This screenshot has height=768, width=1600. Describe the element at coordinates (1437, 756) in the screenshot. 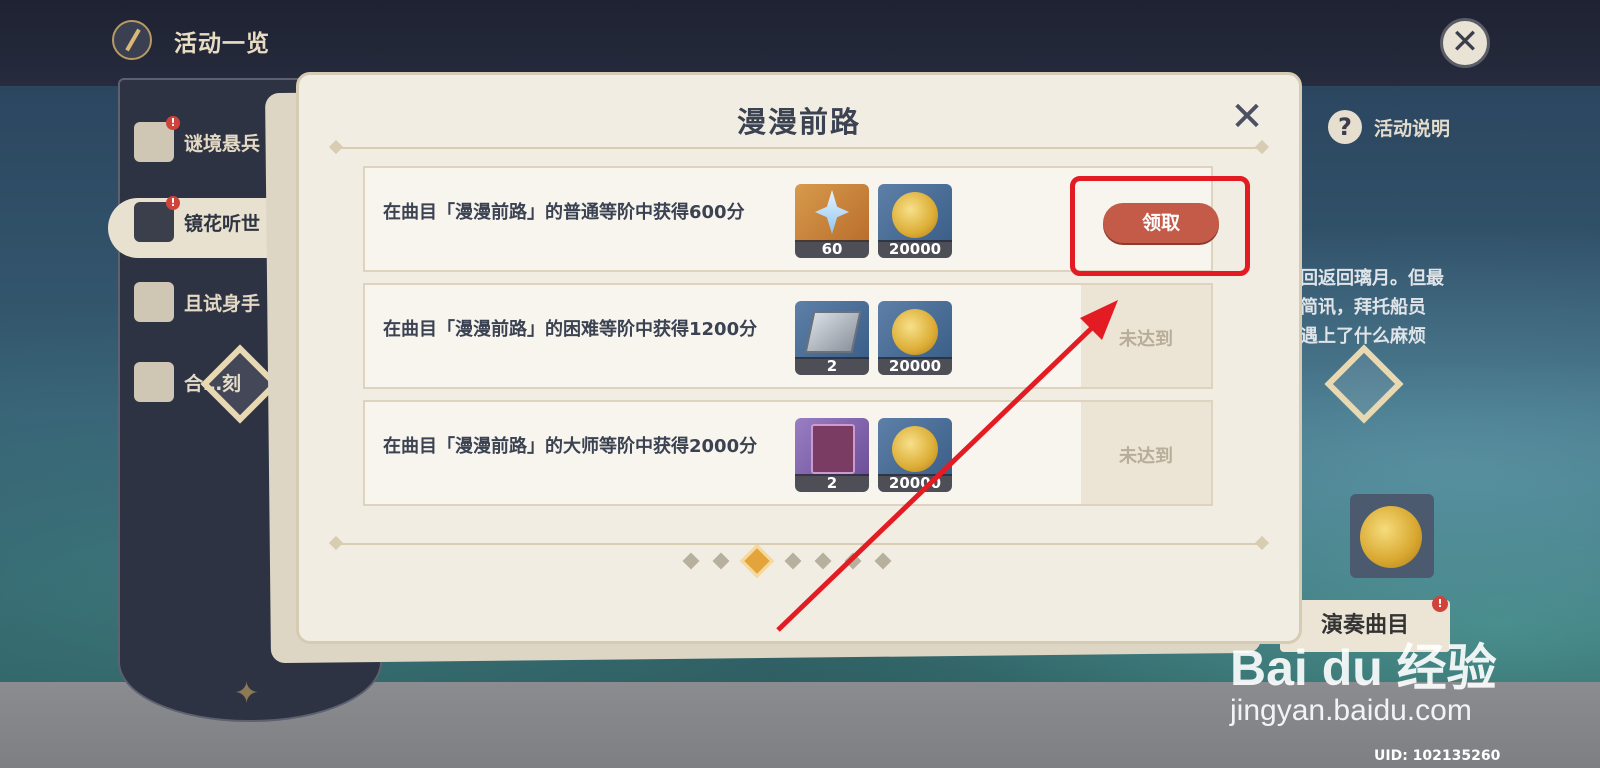

I see `uid-label: UID: 102135260` at that location.